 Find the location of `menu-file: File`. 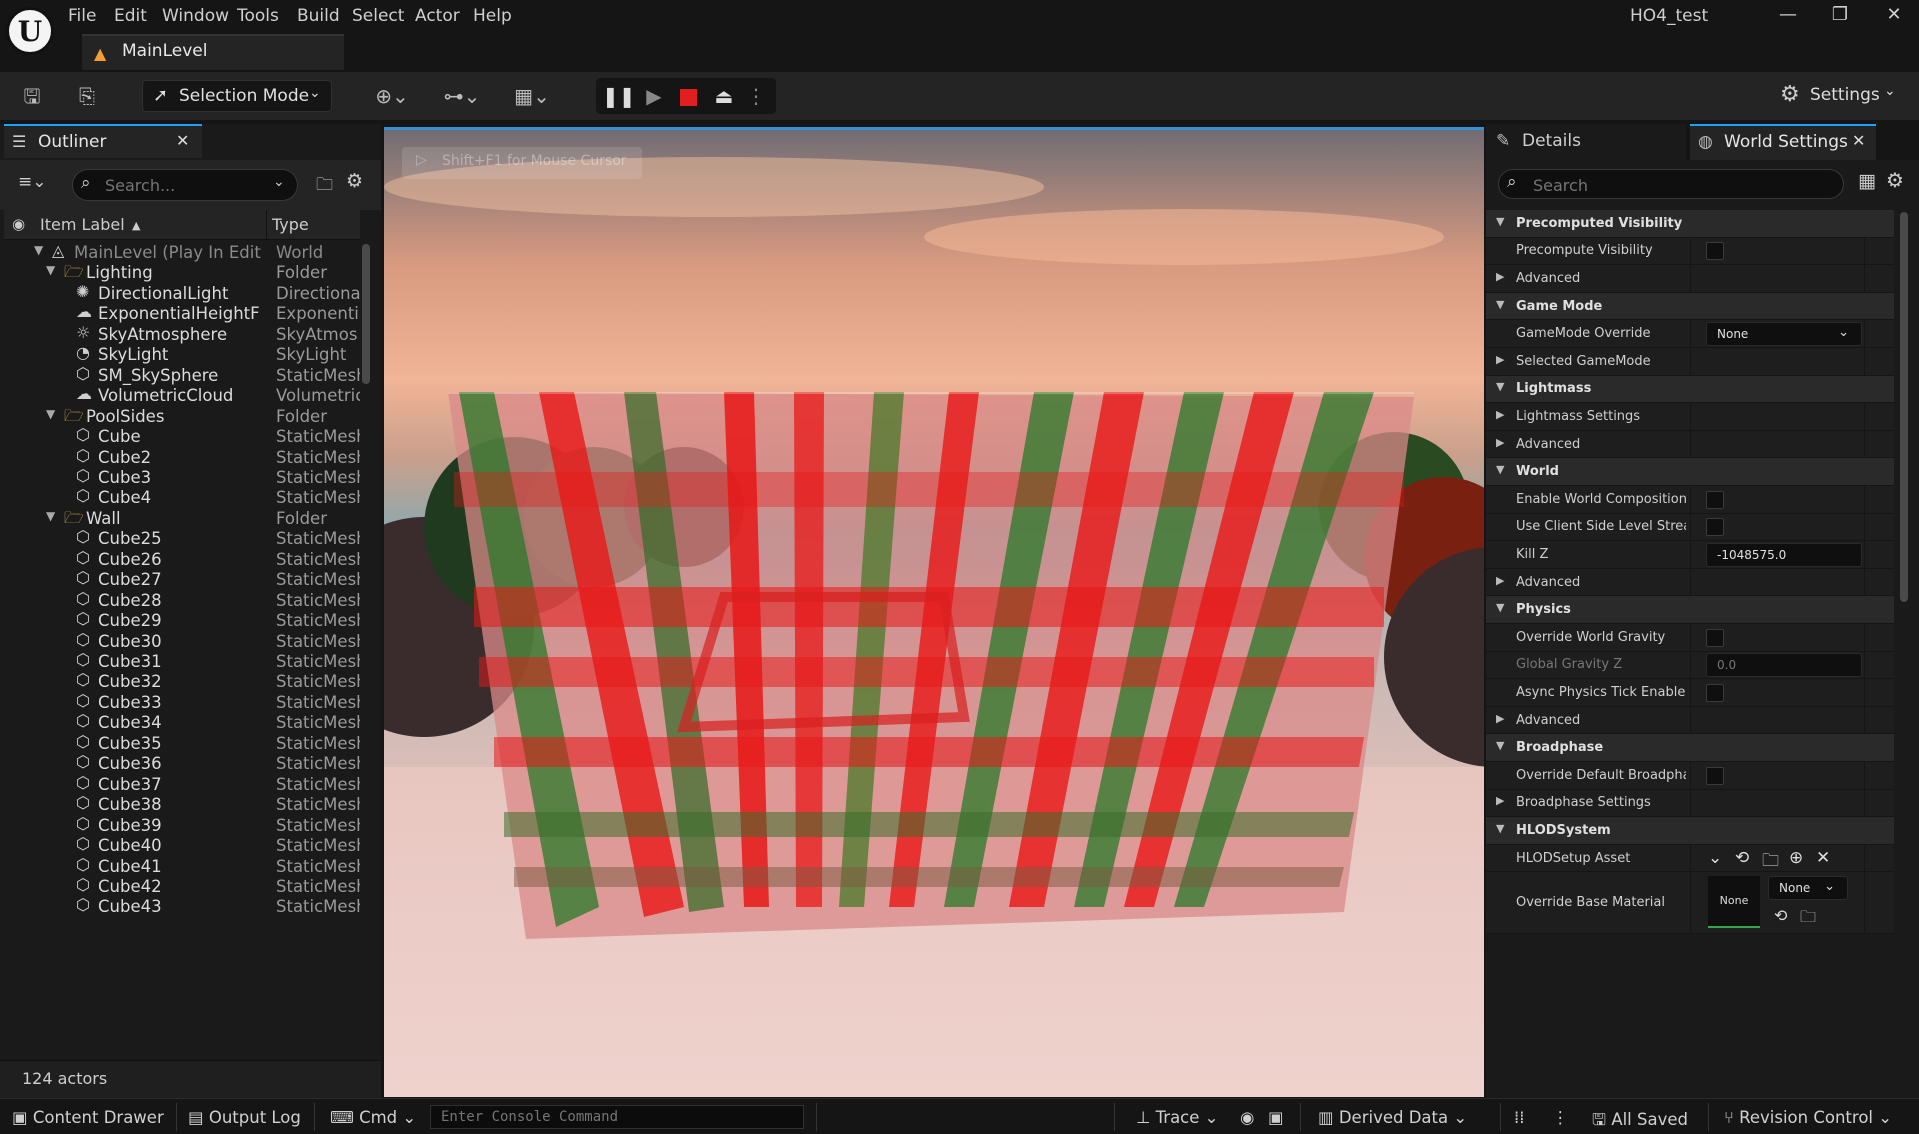

menu-file: File is located at coordinates (82, 16).